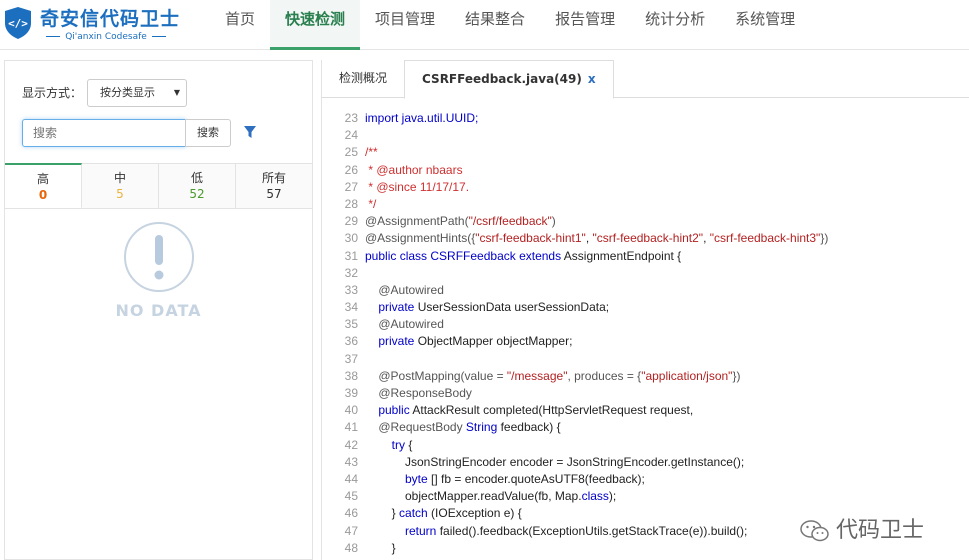  I want to click on code-token: try, so click(387, 444).